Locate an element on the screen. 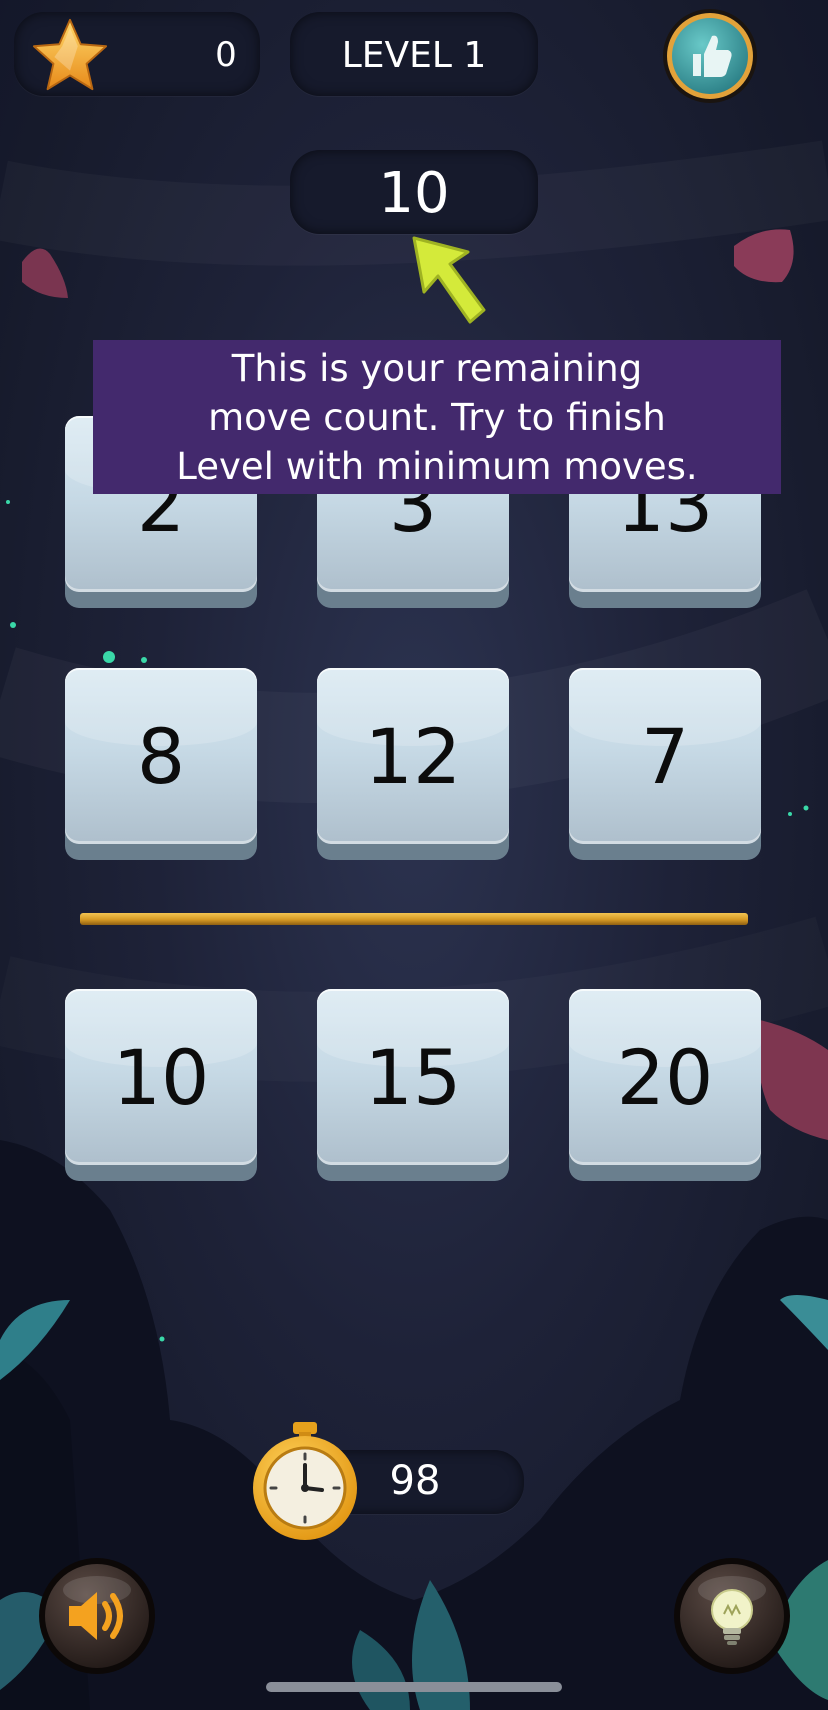 Image resolution: width=828 pixels, height=1710 pixels. tooltip-line: move count. Try to finish is located at coordinates (437, 417).